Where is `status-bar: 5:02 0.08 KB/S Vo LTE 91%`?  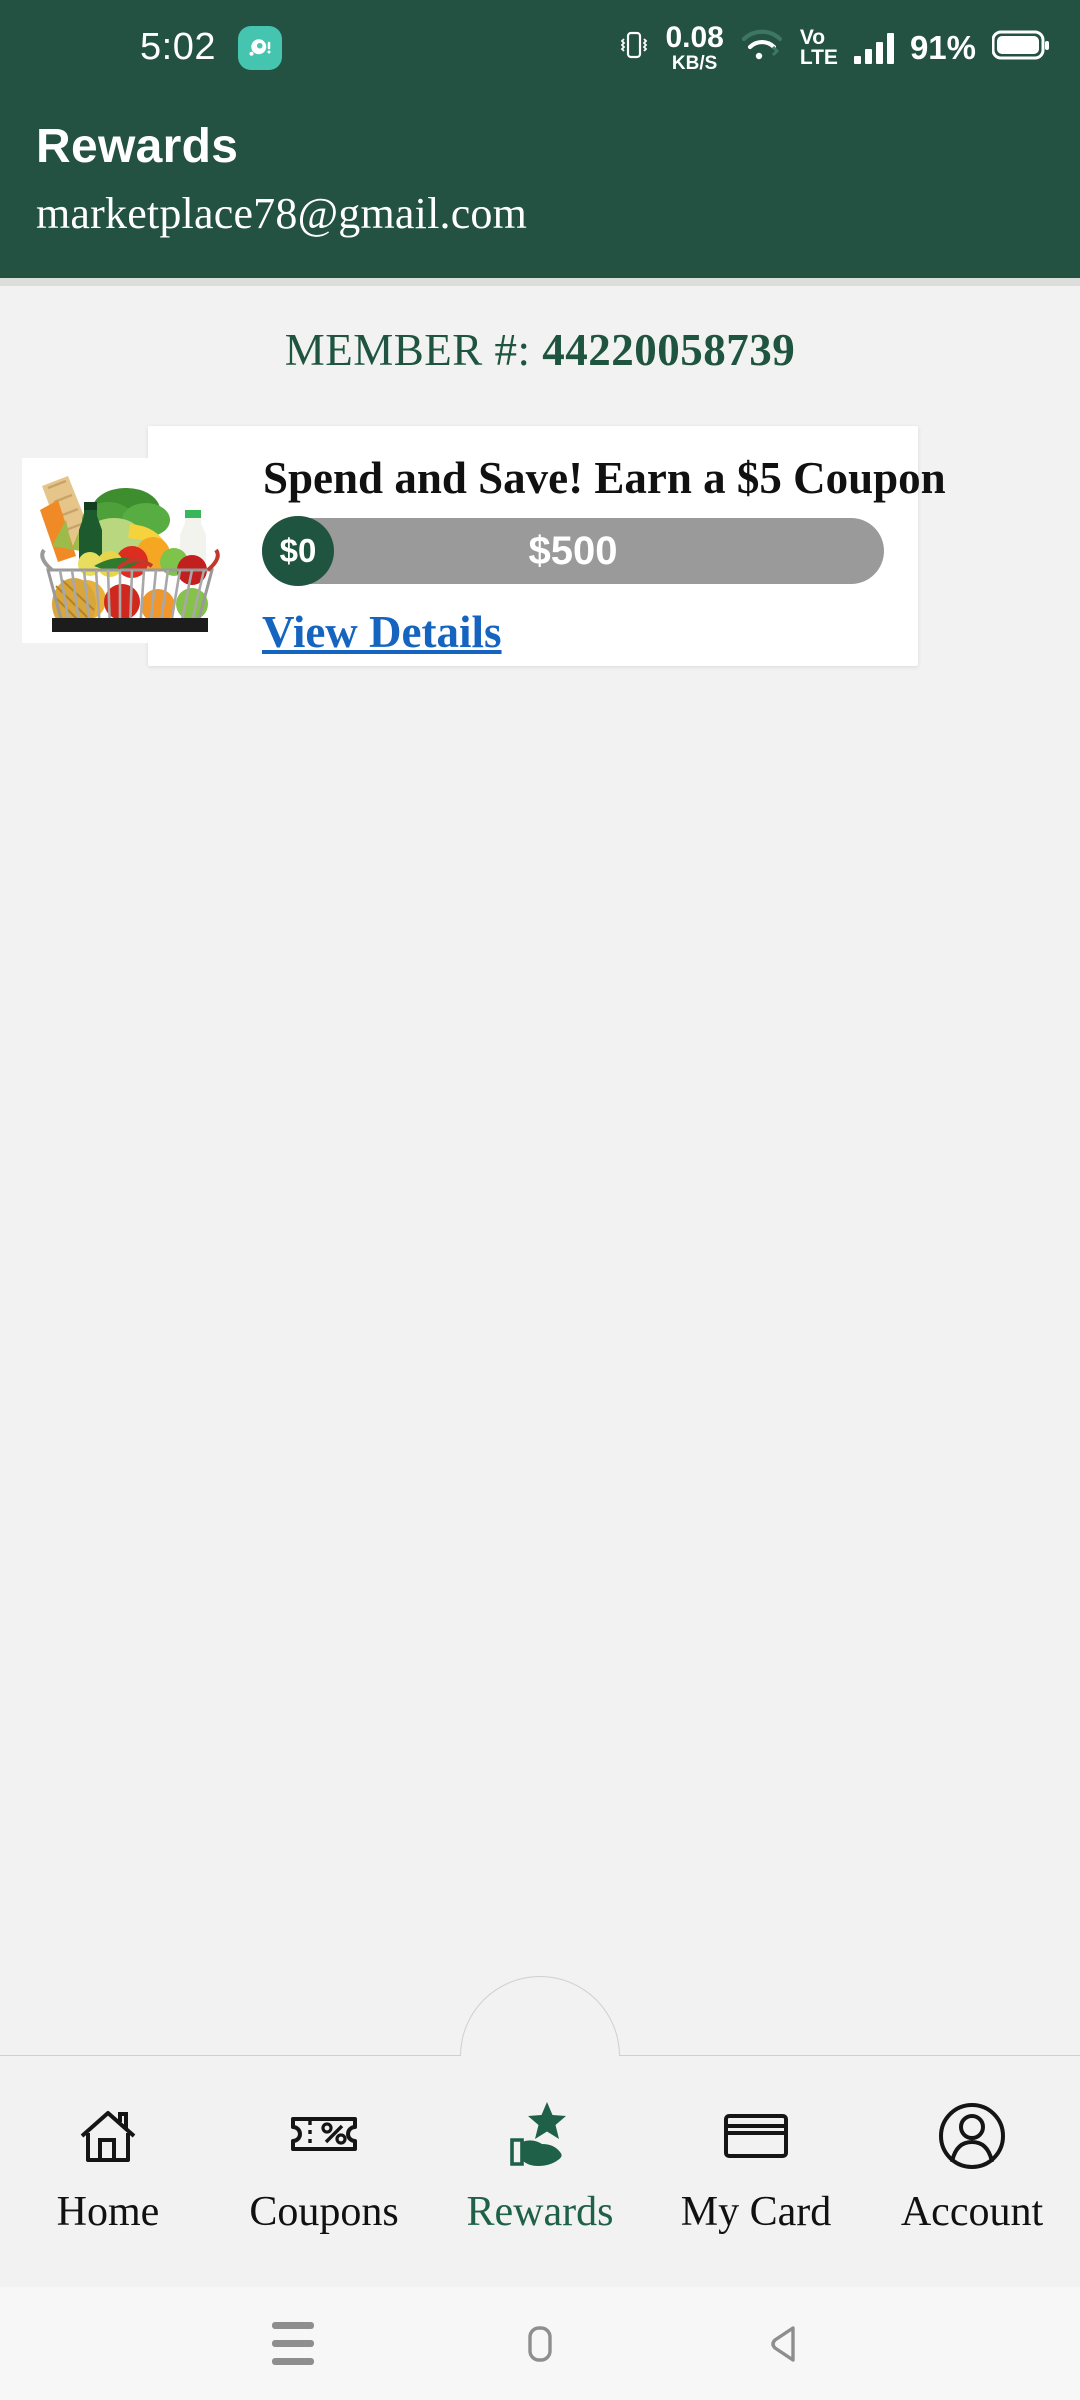
status-bar: 5:02 0.08 KB/S Vo LTE 91% is located at coordinates (540, 47).